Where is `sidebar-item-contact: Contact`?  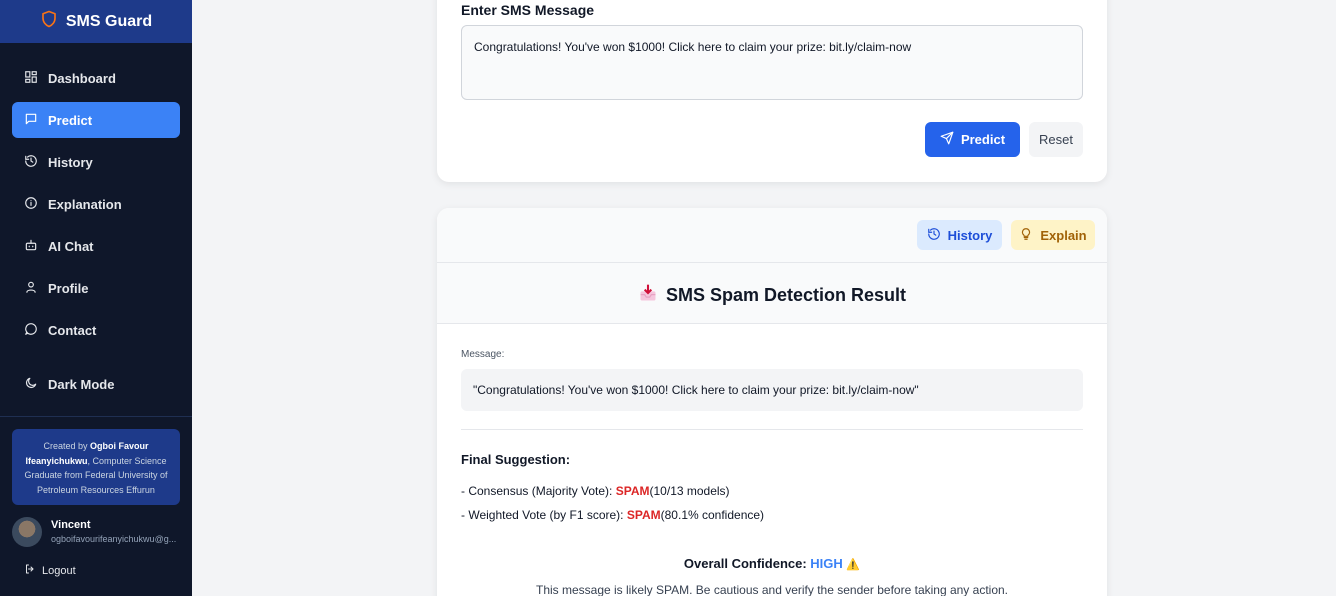
sidebar-item-contact: Contact is located at coordinates (96, 330).